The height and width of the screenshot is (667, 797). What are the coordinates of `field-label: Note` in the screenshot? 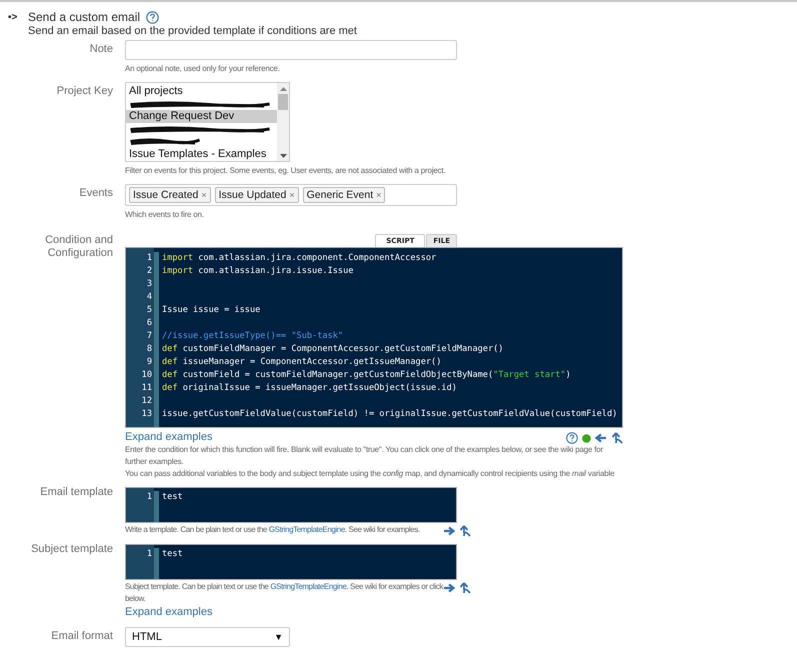 It's located at (100, 49).